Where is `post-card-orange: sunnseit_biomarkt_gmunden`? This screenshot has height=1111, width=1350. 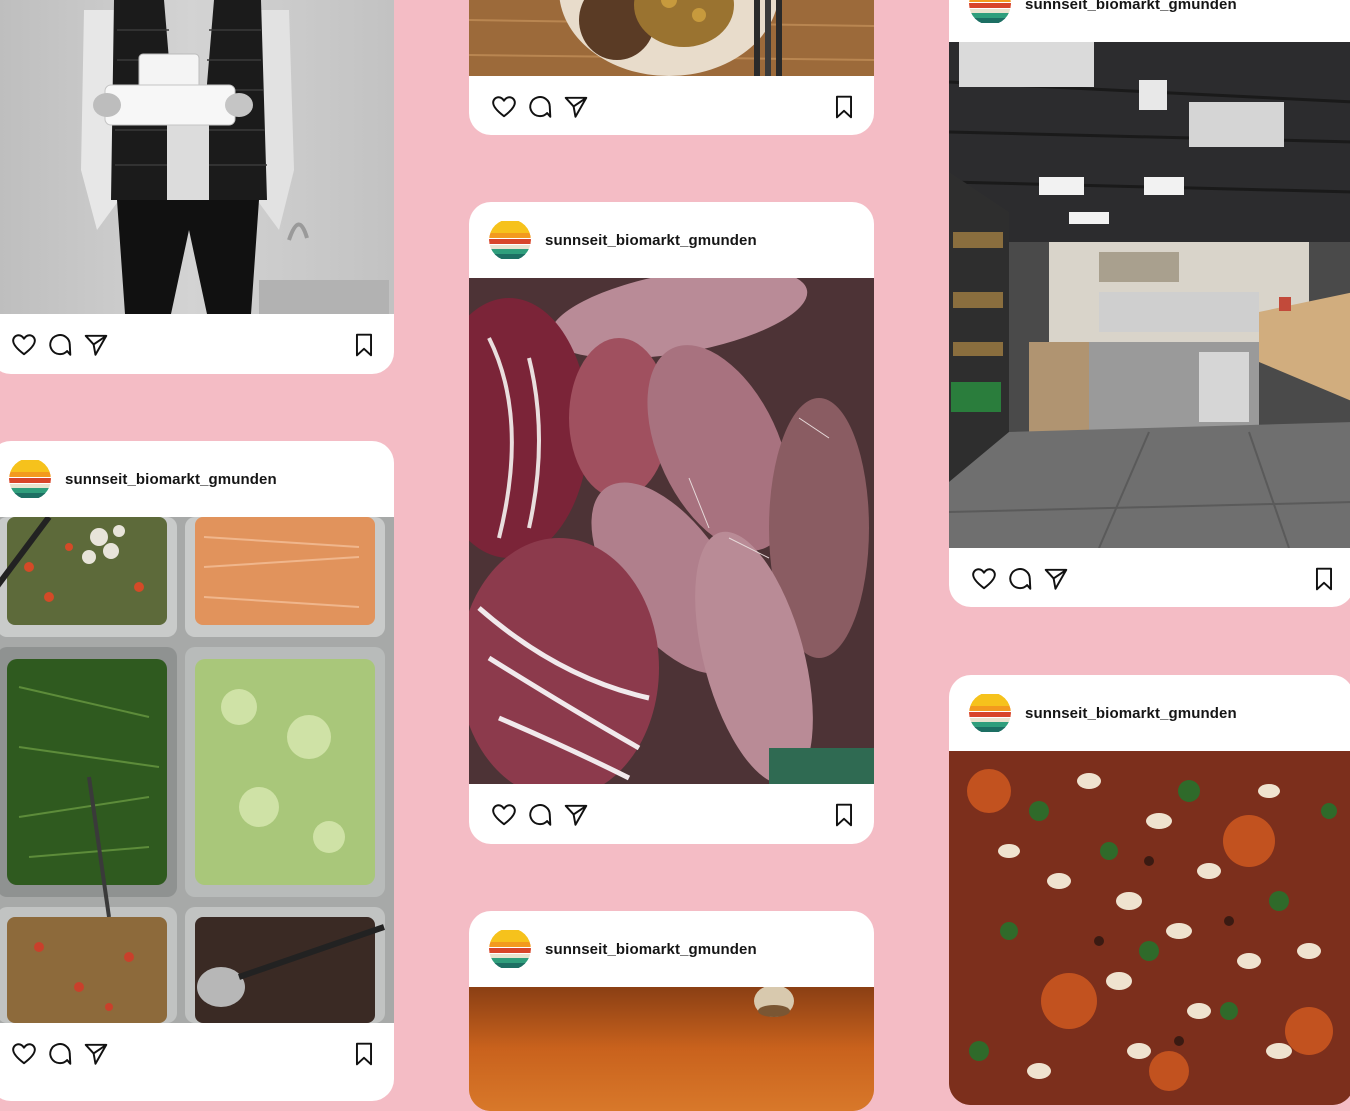 post-card-orange: sunnseit_biomarkt_gmunden is located at coordinates (671, 1011).